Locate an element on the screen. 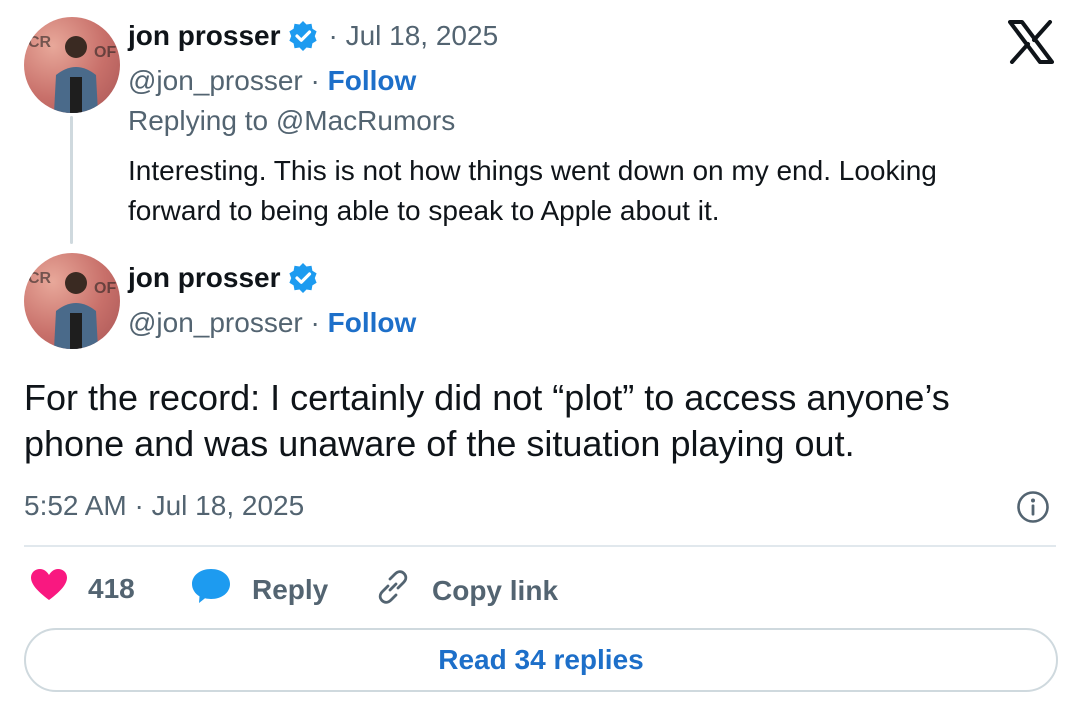 Image resolution: width=1087 pixels, height=717 pixels. read-replies-button: Read 34 replies is located at coordinates (541, 660).